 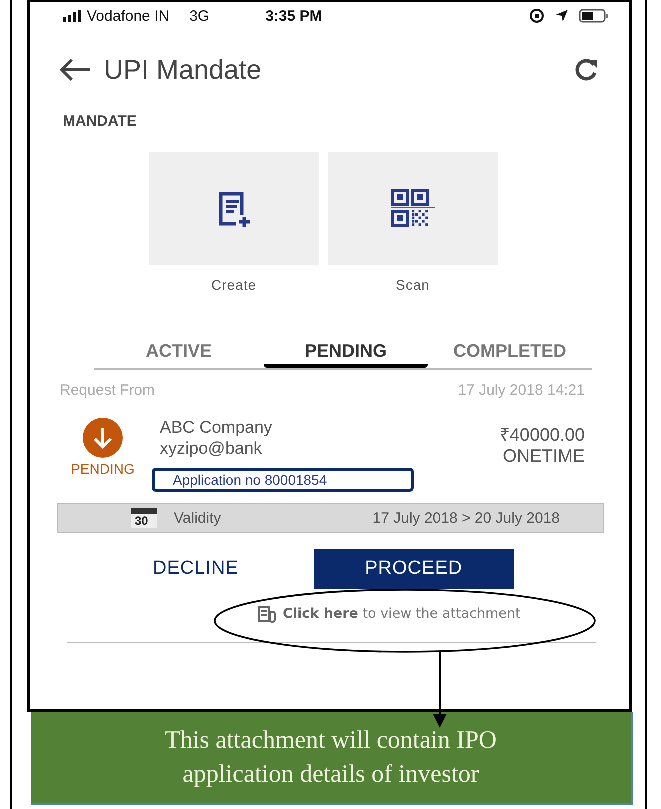 I want to click on section-heading: MANDATE, so click(x=100, y=121).